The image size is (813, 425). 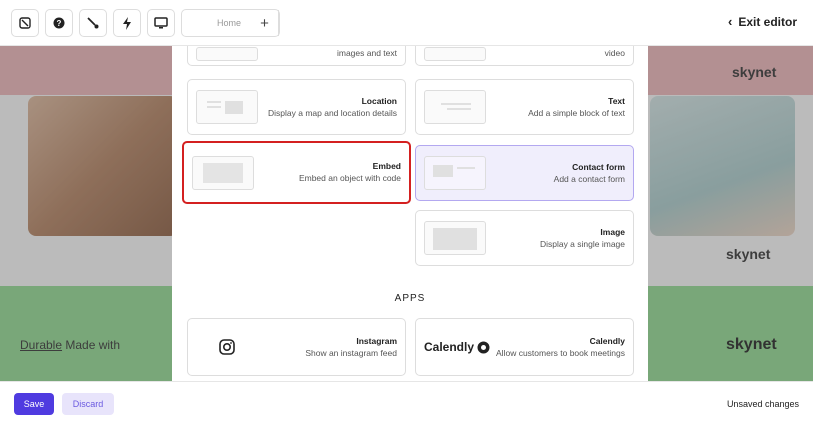 I want to click on block-desc: Add a contact form, so click(x=589, y=178).